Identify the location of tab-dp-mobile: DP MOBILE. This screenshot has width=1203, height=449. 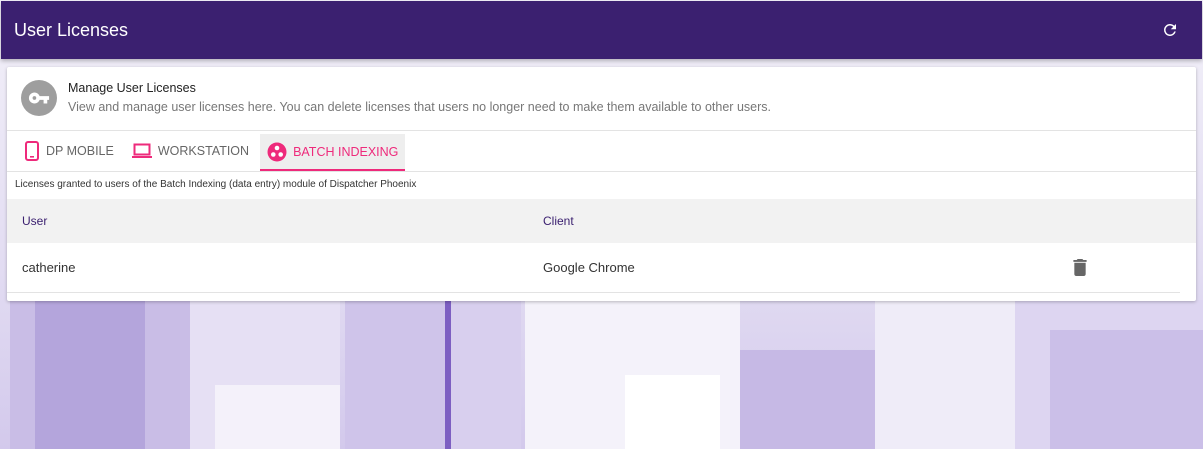
(69, 151).